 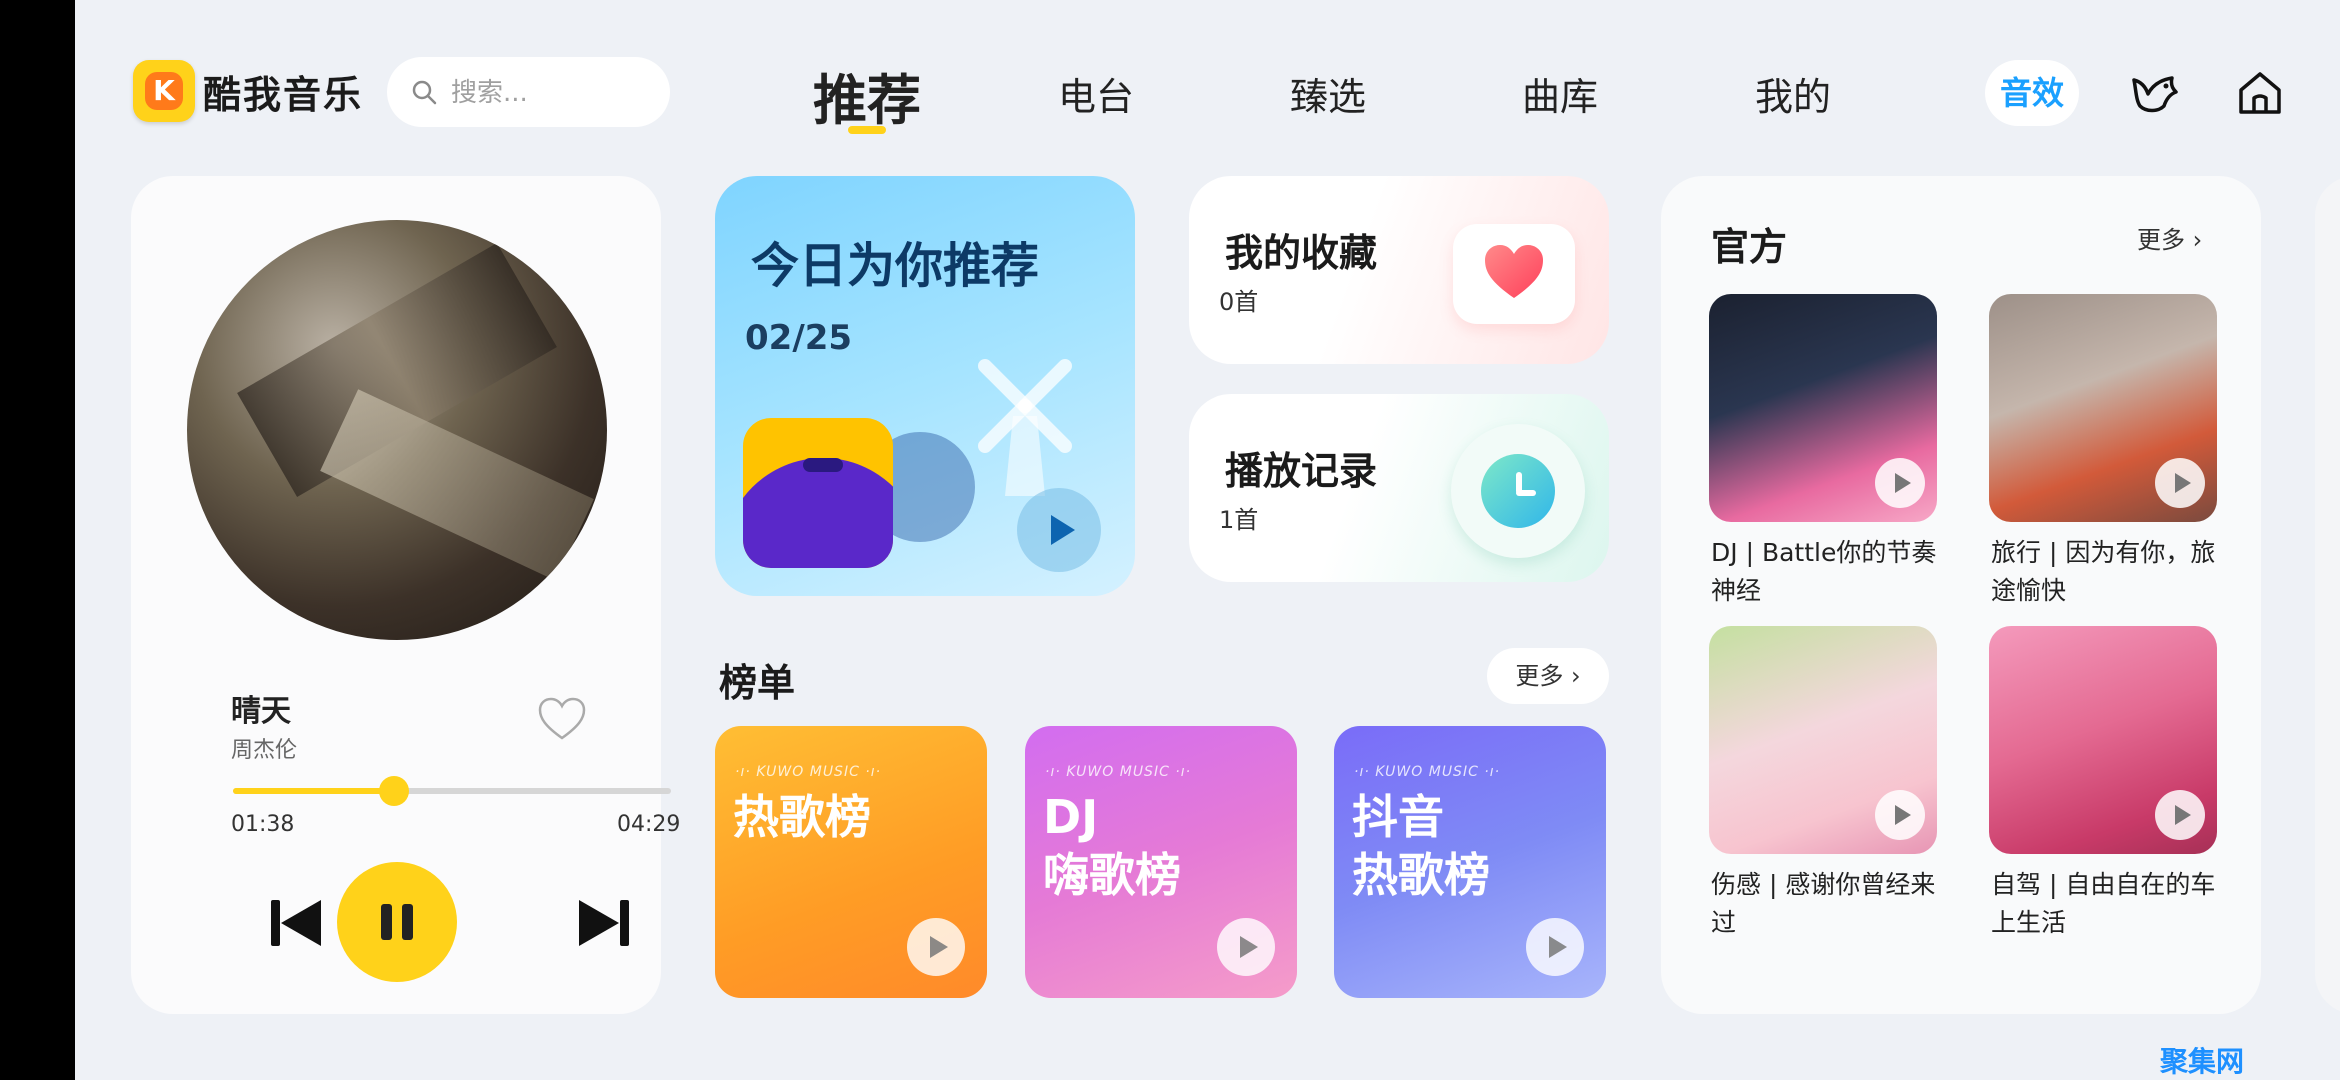 What do you see at coordinates (1096, 93) in the screenshot?
I see `tab-radio: 电台` at bounding box center [1096, 93].